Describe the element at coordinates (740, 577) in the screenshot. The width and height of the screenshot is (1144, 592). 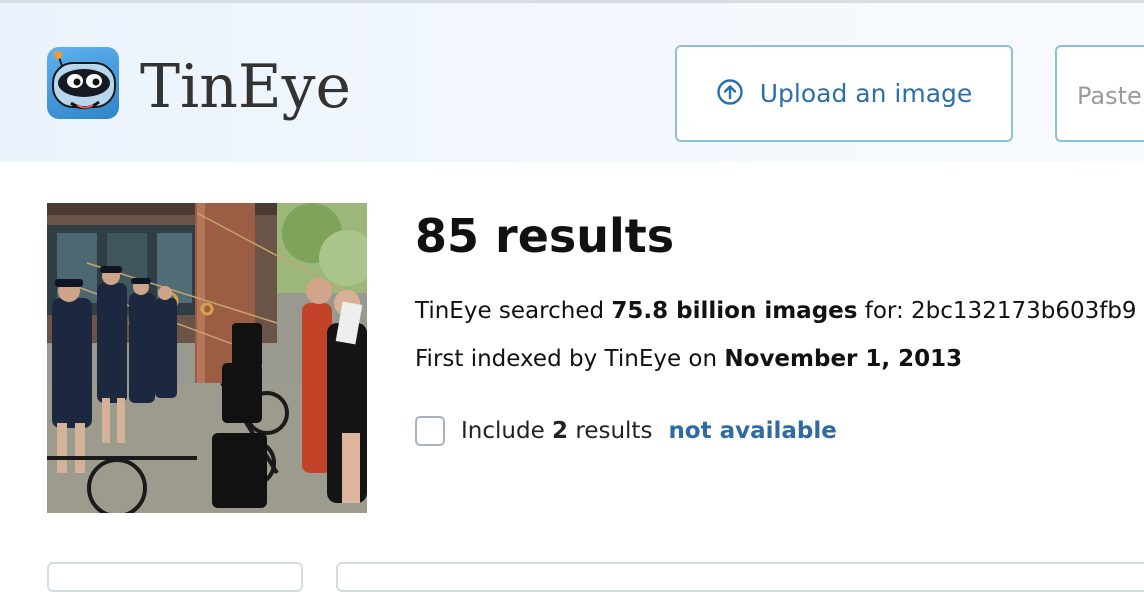
I see `filter-panel` at that location.